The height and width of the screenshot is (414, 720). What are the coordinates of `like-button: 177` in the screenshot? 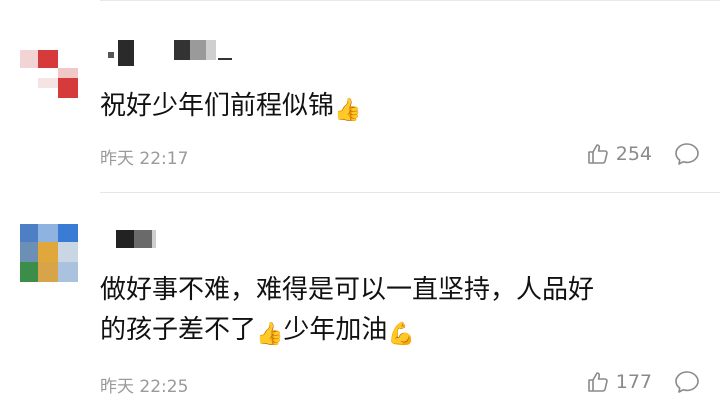 It's located at (619, 382).